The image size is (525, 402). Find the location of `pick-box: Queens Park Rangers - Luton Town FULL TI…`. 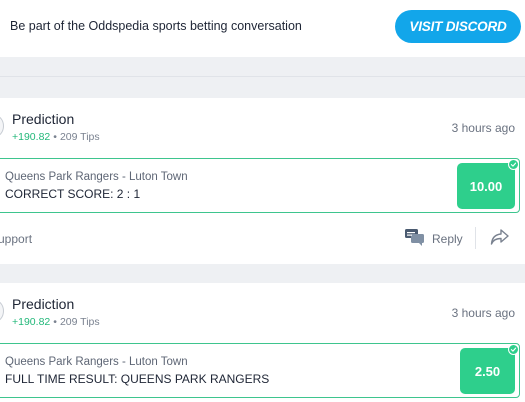

pick-box: Queens Park Rangers - Luton Town FULL TI… is located at coordinates (260, 370).